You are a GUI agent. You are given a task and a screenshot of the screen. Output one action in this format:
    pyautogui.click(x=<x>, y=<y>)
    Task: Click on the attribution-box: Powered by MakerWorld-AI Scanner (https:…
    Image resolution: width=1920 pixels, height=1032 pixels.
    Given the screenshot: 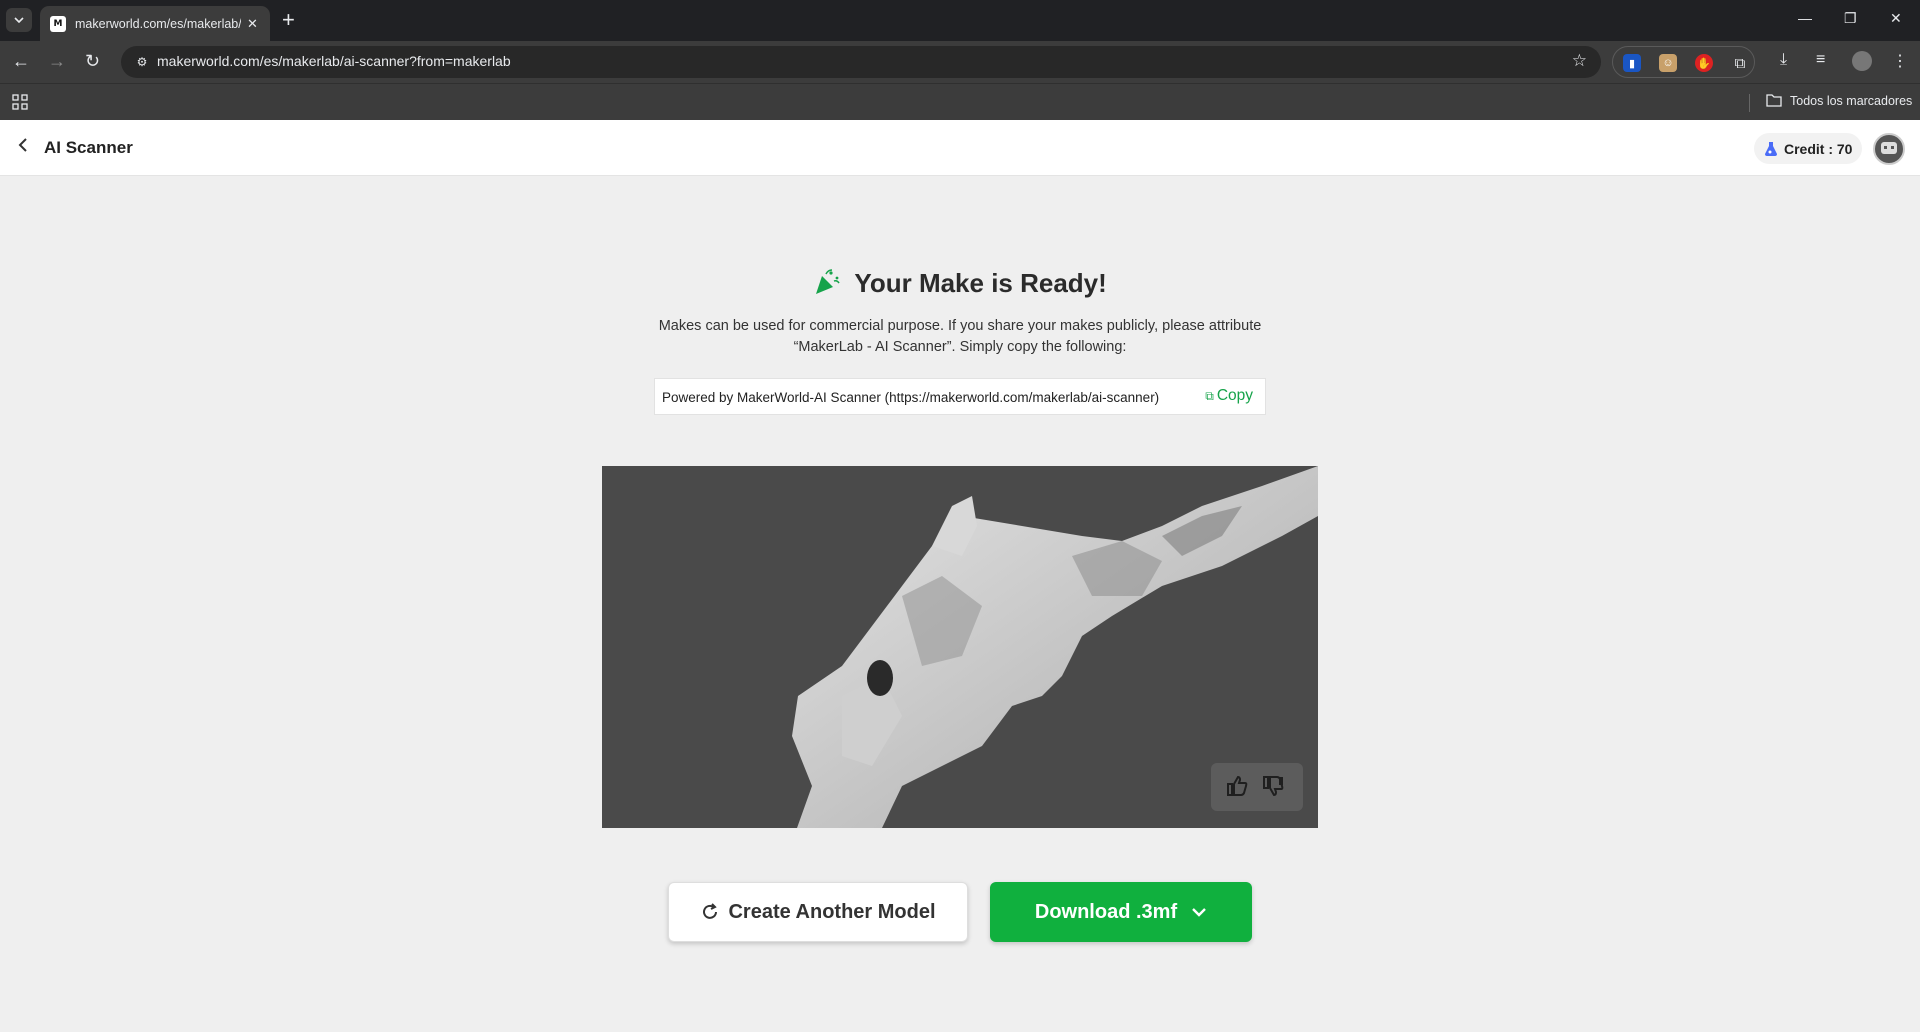 What is the action you would take?
    pyautogui.click(x=960, y=396)
    